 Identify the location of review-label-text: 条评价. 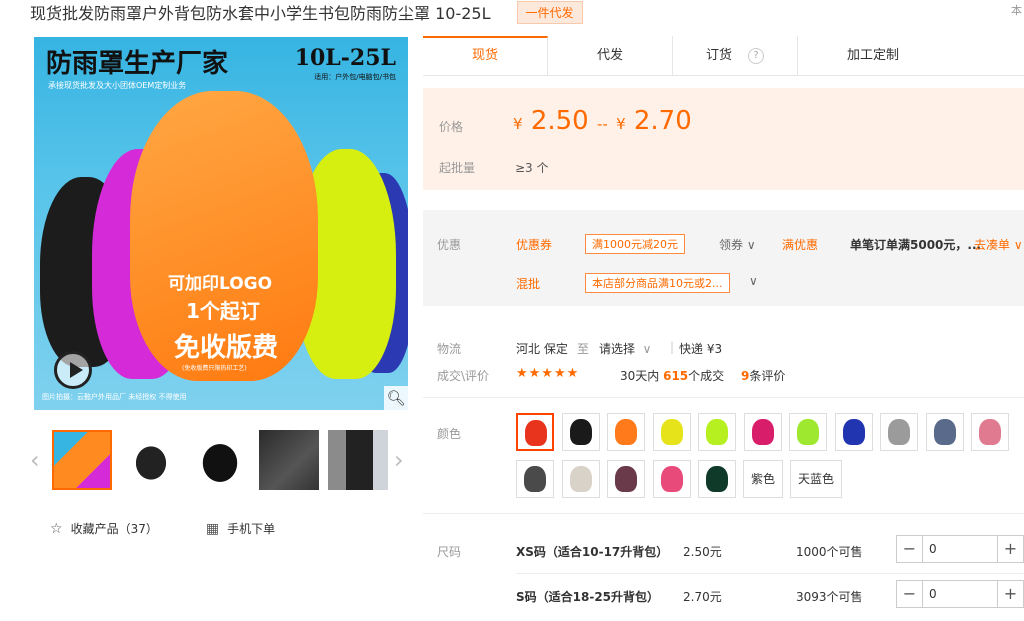
(767, 376).